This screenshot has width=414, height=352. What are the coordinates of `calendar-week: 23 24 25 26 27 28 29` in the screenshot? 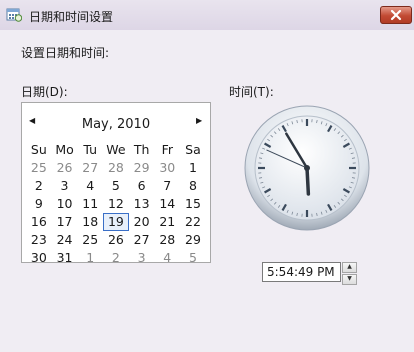 It's located at (116, 240).